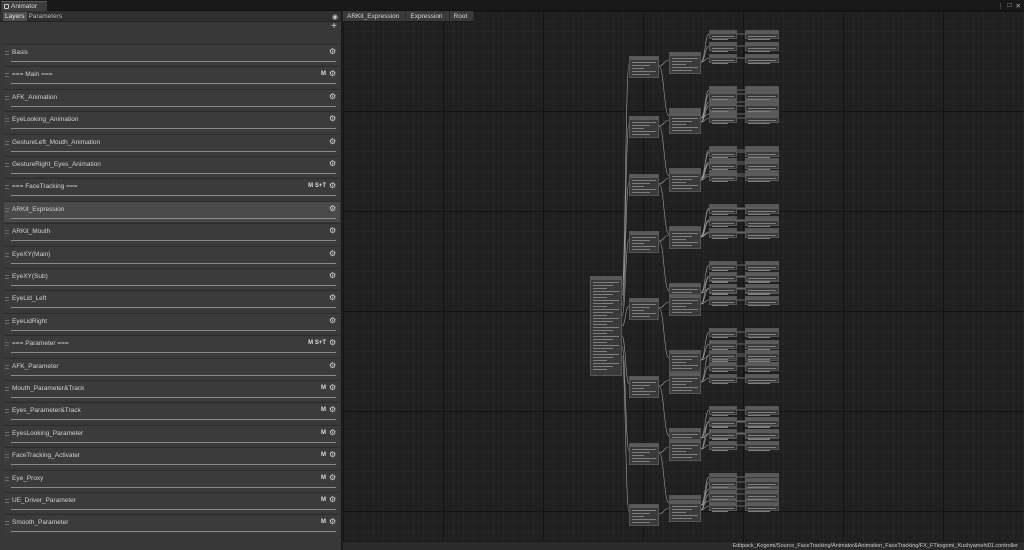 This screenshot has height=550, width=1024. I want to click on layer-row: UE_Driver_Parameter M ⚙, so click(172, 502).